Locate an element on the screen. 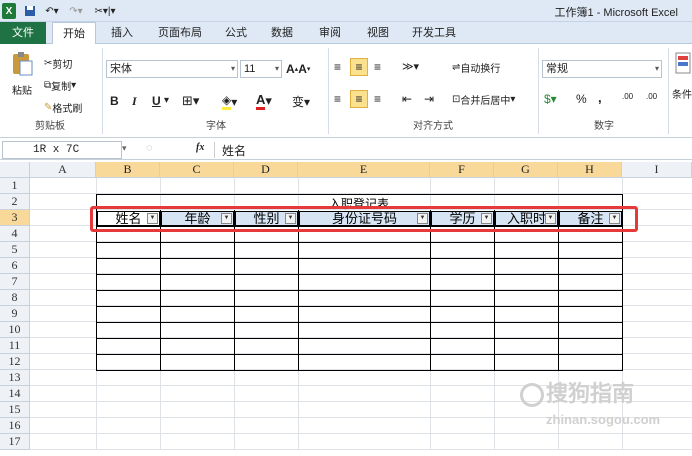 This screenshot has width=692, height=456. format-painter-button: ✎ 格式刷 is located at coordinates (63, 107).